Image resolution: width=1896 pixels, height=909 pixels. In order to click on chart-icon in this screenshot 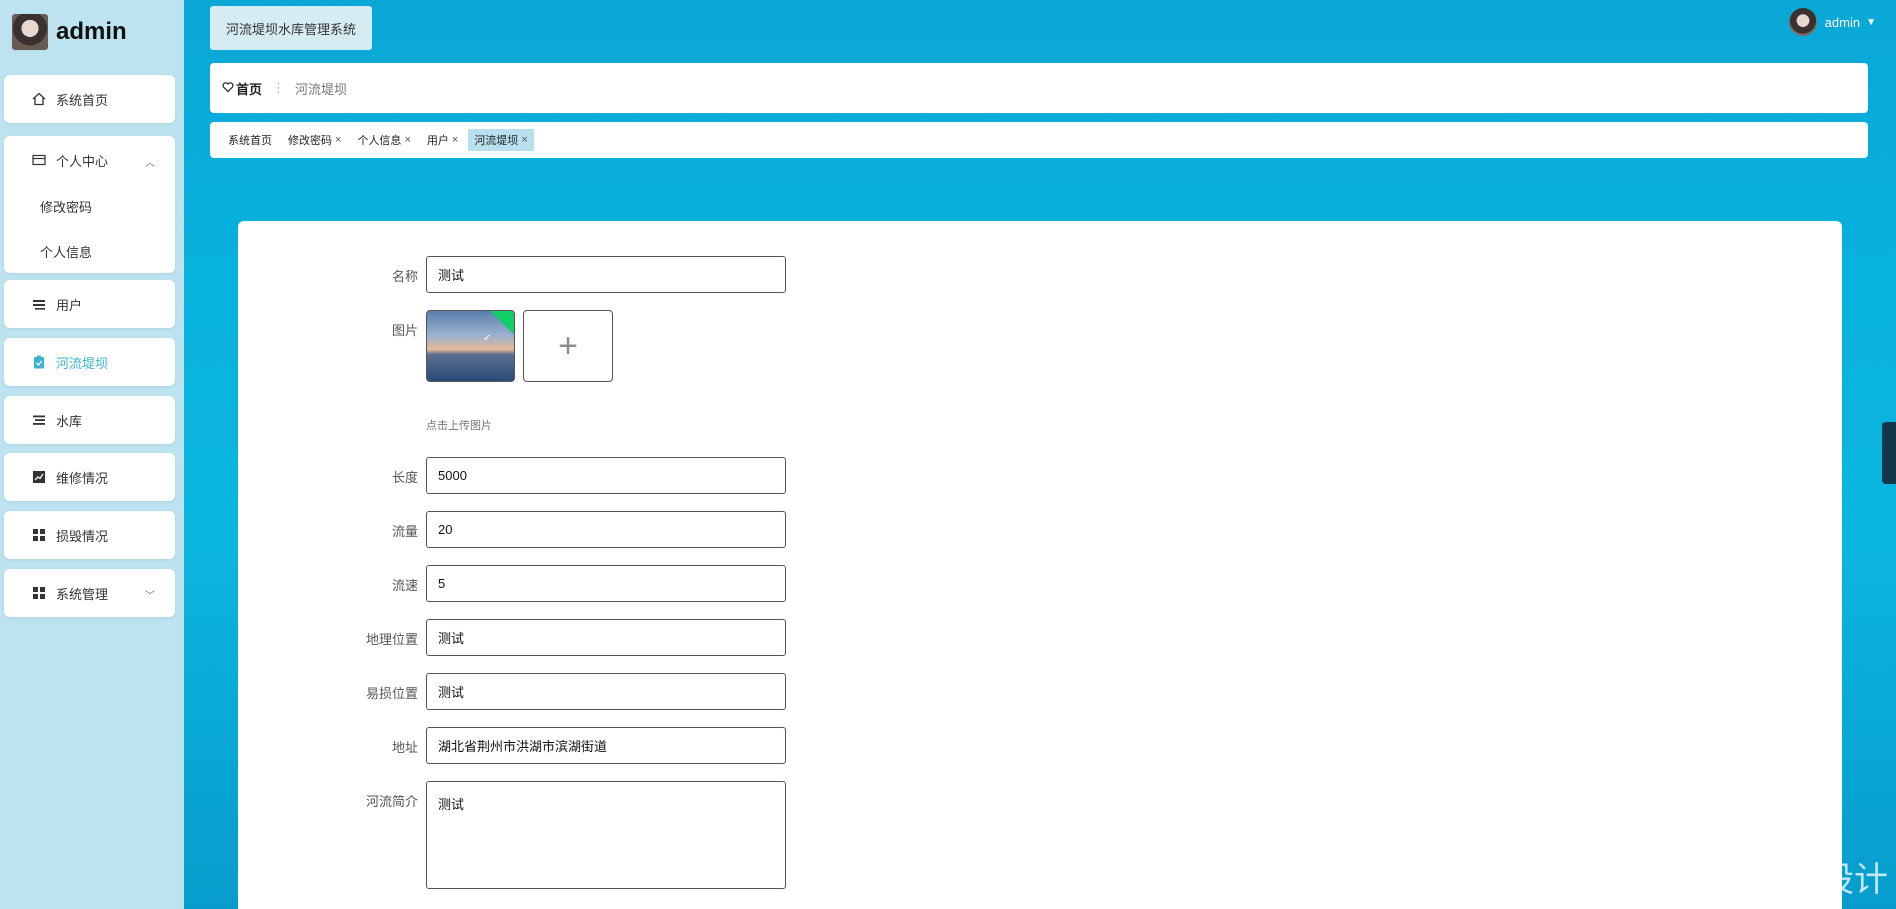, I will do `click(39, 477)`.